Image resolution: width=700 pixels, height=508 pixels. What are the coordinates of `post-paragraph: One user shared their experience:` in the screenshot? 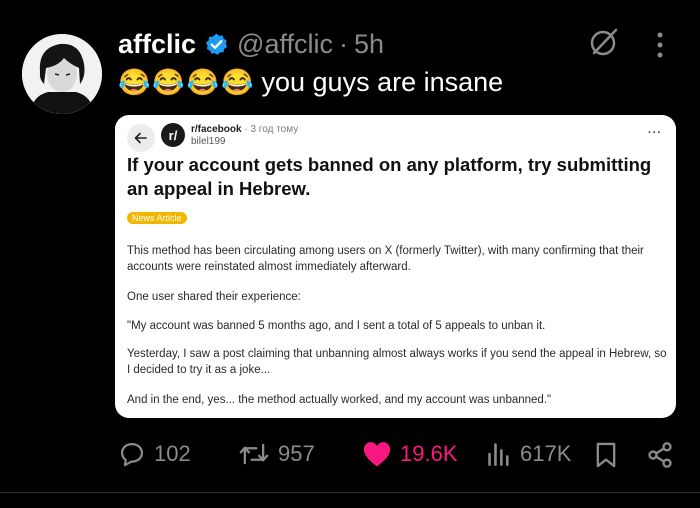 It's located at (214, 297).